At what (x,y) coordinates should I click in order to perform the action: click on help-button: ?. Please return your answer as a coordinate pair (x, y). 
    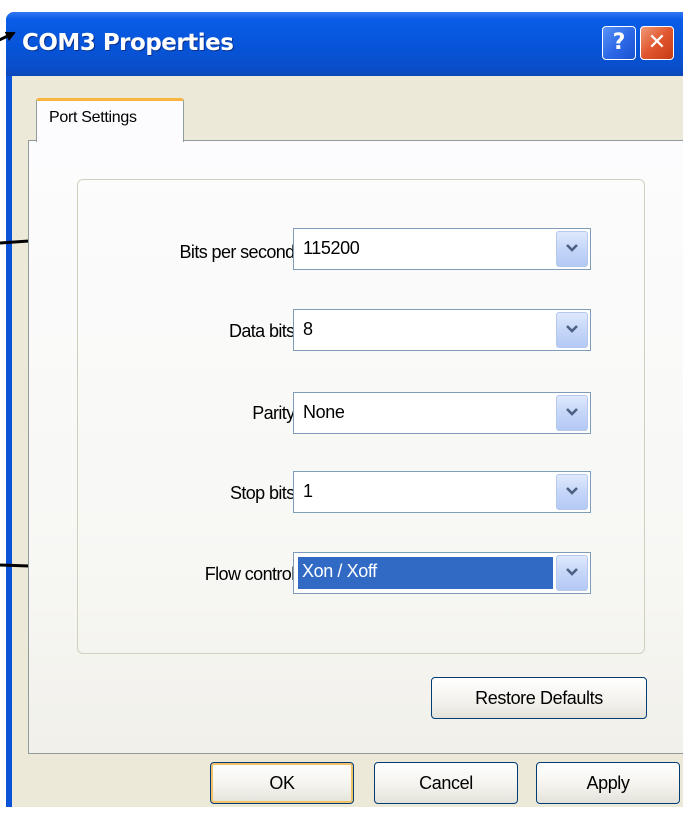
    Looking at the image, I should click on (619, 43).